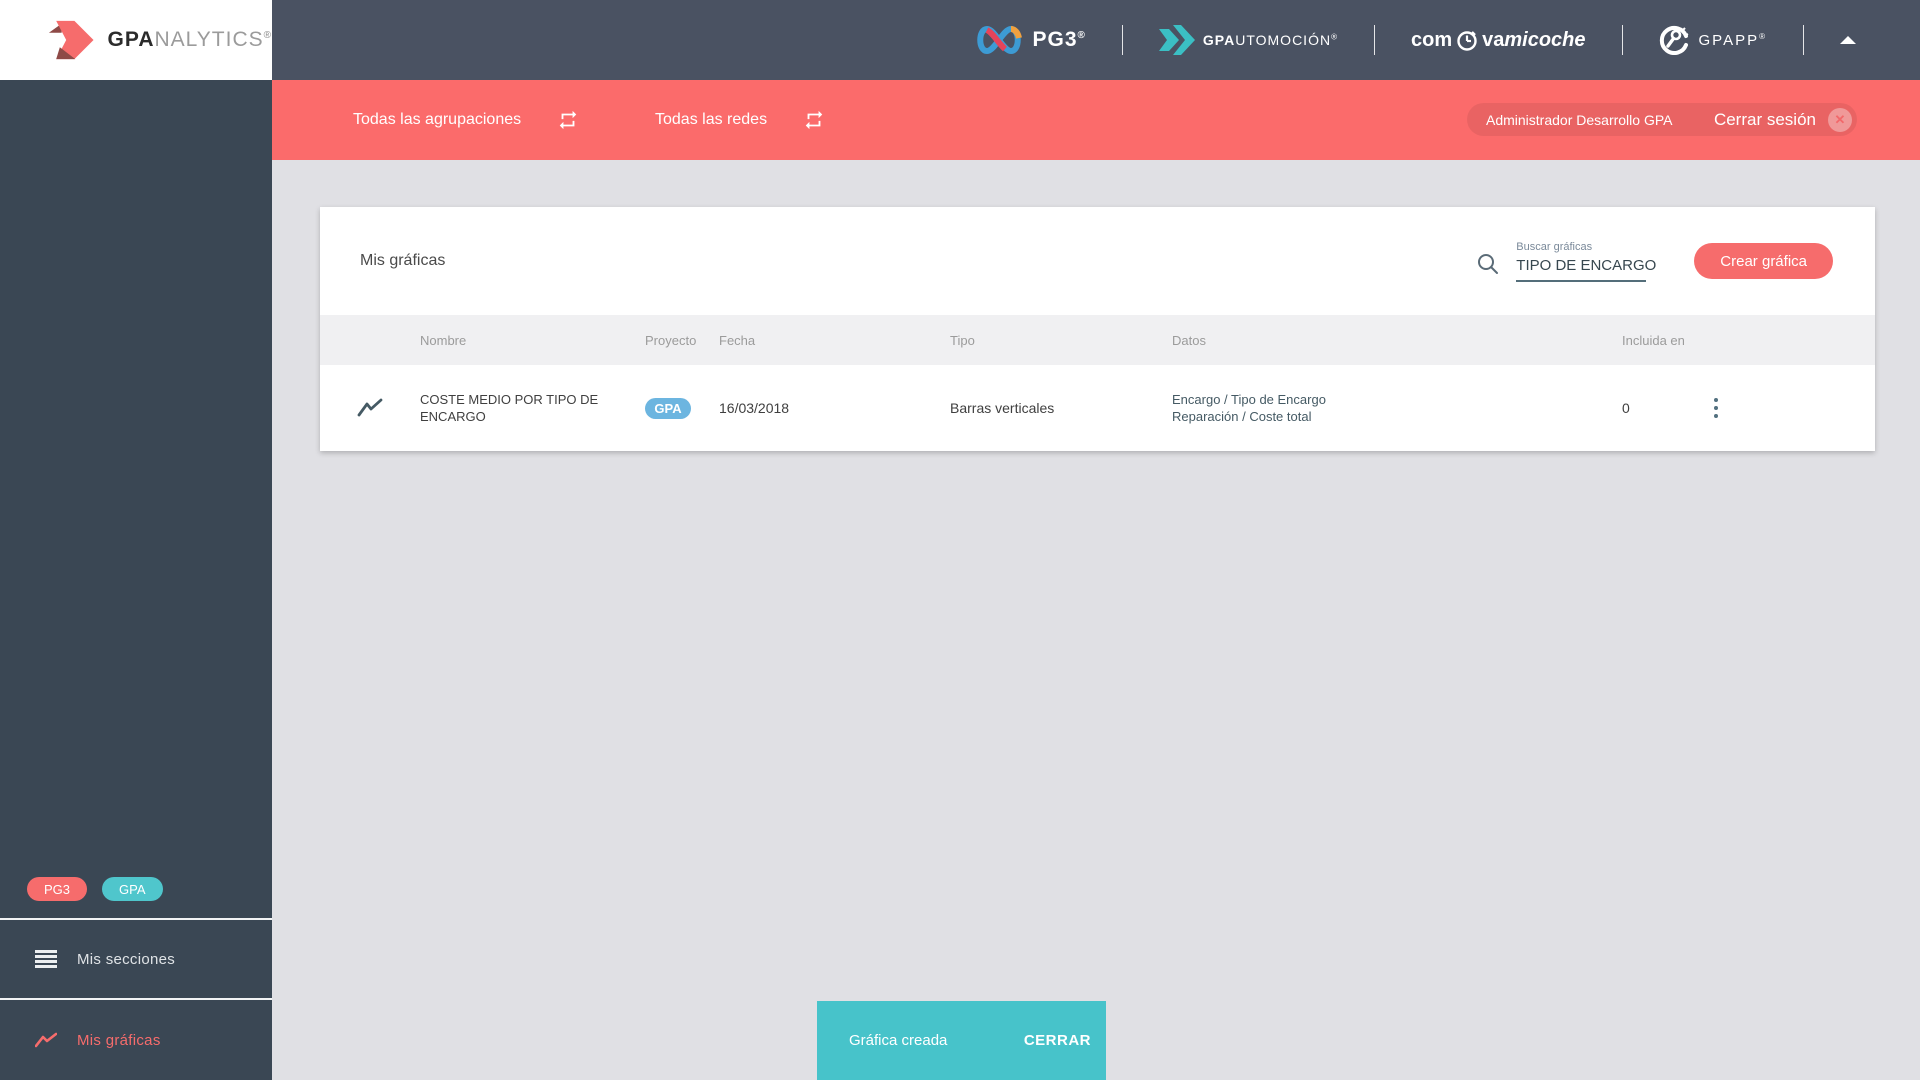  I want to click on clock-icon, so click(1467, 41).